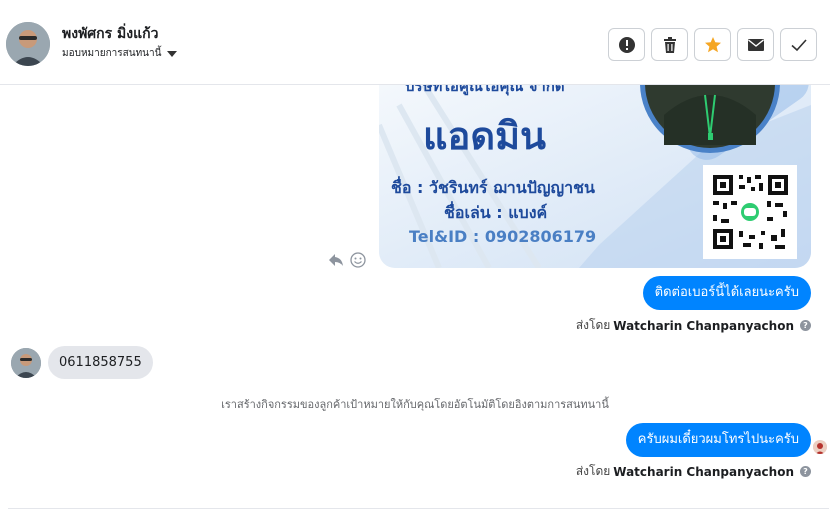 The height and width of the screenshot is (512, 839). Describe the element at coordinates (820, 447) in the screenshot. I see `seen-avatar` at that location.